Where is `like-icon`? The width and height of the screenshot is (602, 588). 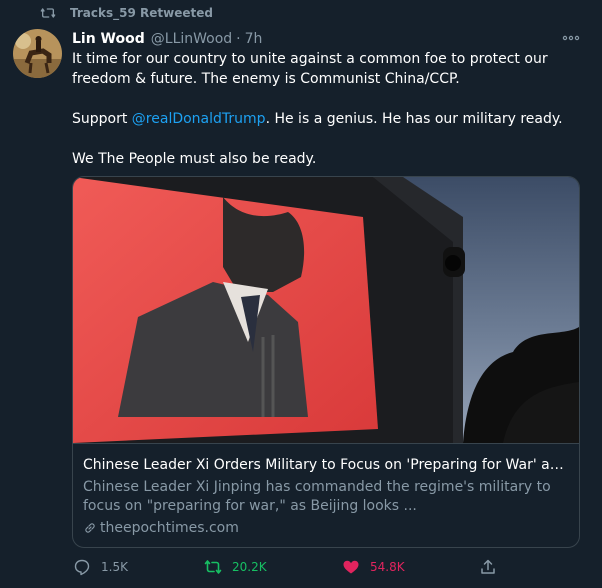 like-icon is located at coordinates (351, 567).